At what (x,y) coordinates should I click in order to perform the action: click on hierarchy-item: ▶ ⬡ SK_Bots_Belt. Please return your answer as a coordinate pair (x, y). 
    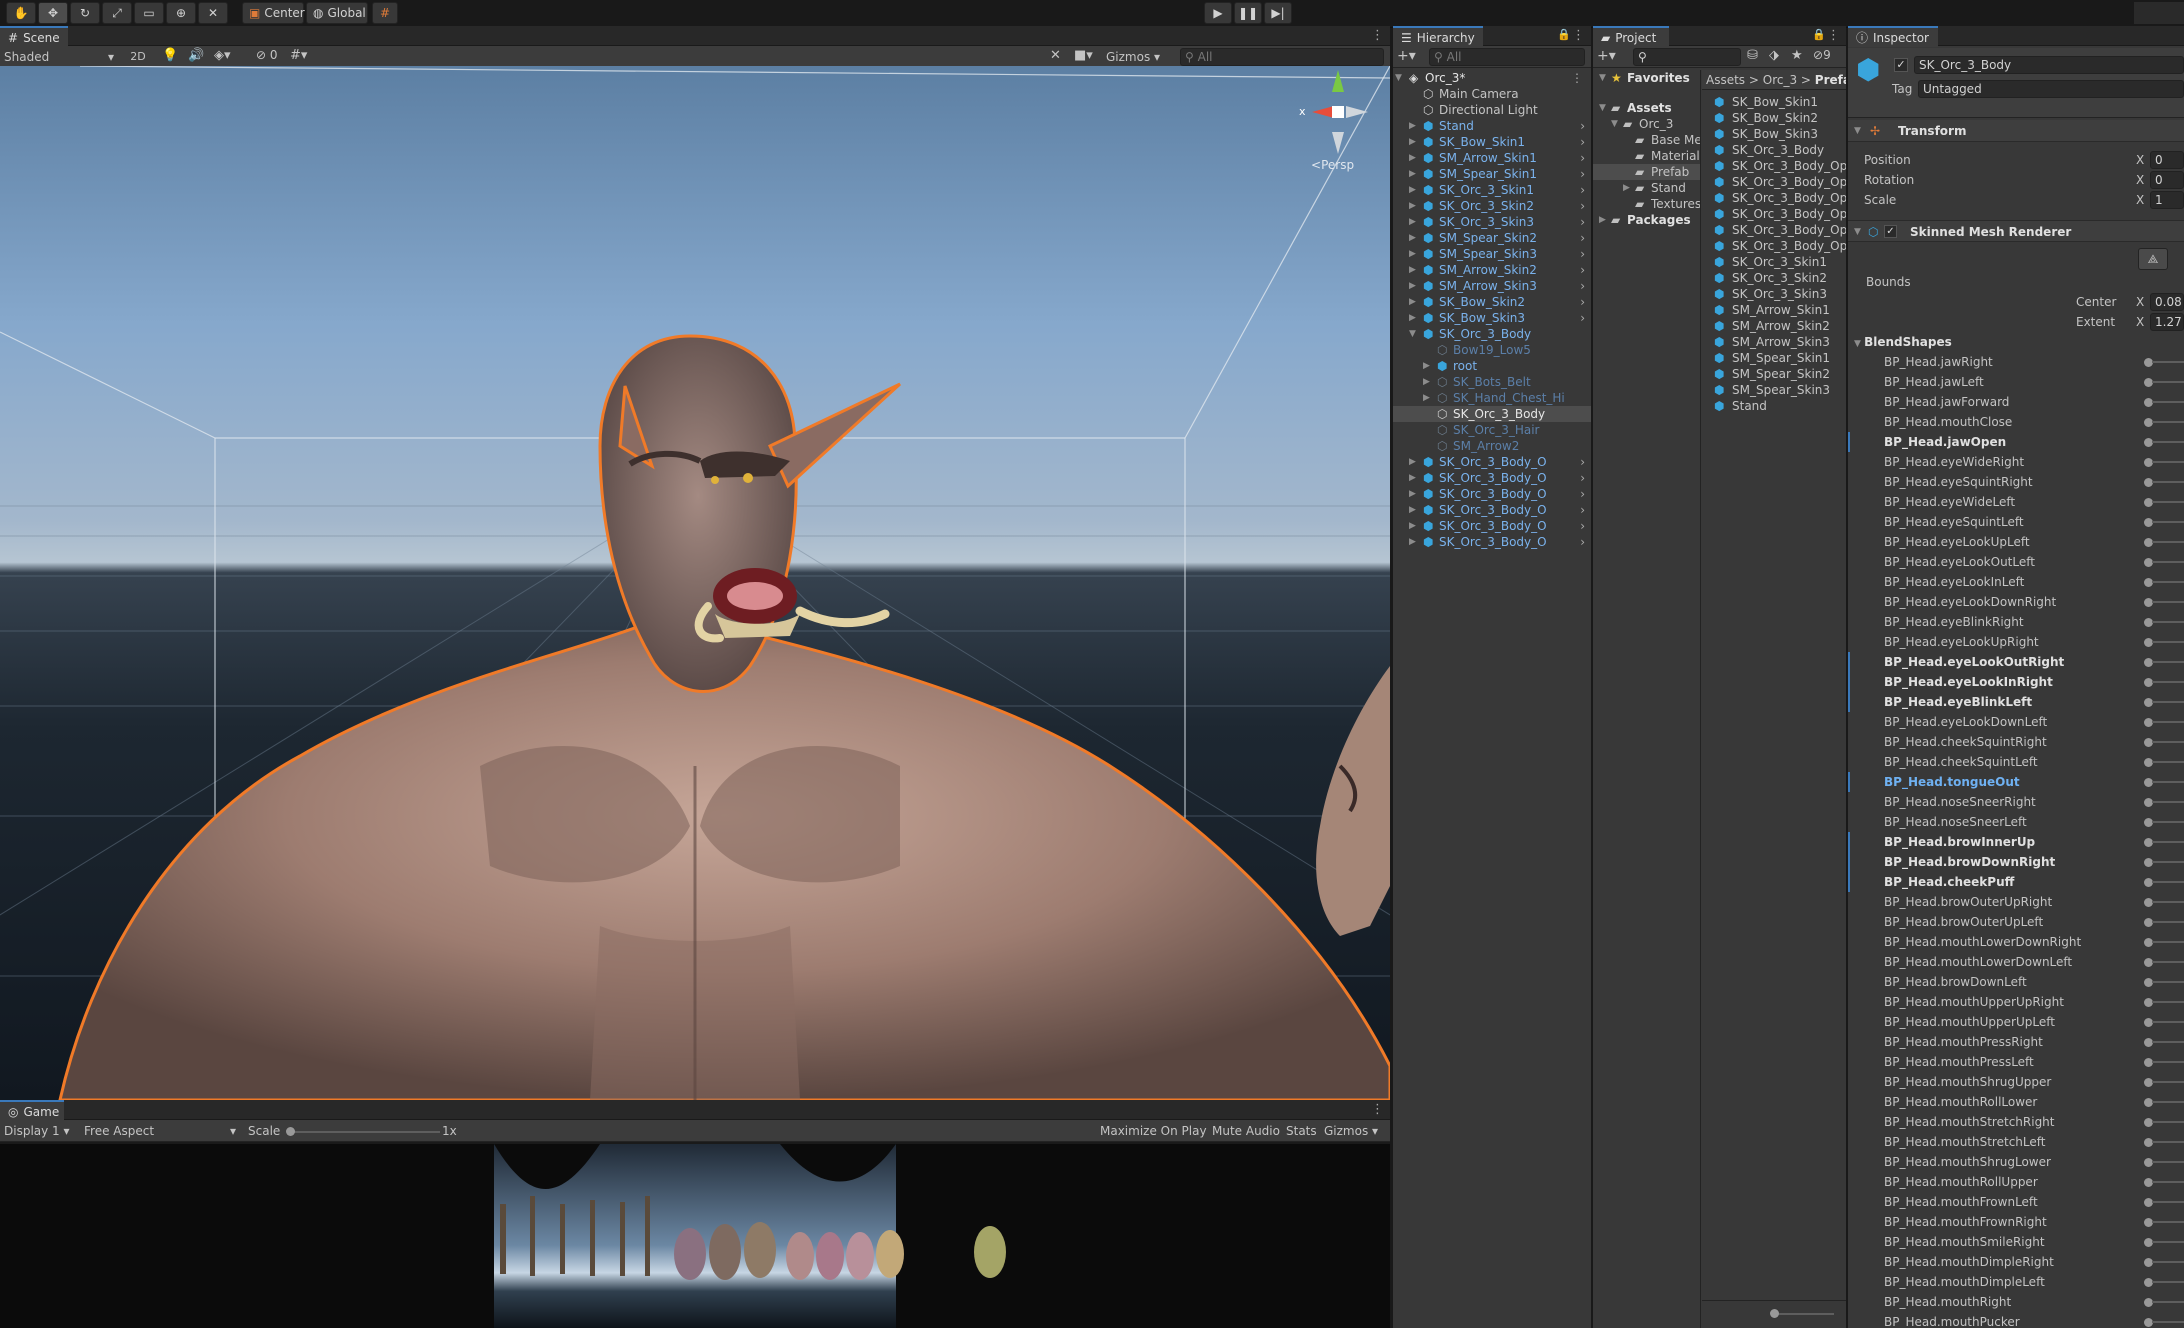
    Looking at the image, I should click on (1492, 382).